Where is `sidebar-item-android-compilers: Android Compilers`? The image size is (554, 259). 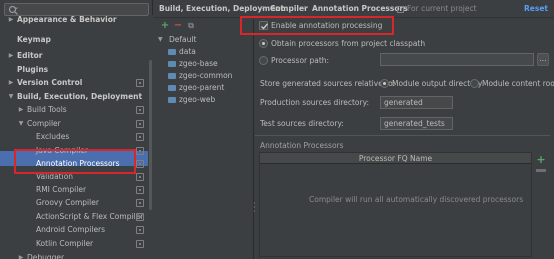
sidebar-item-android-compilers: Android Compilers is located at coordinates (74, 230).